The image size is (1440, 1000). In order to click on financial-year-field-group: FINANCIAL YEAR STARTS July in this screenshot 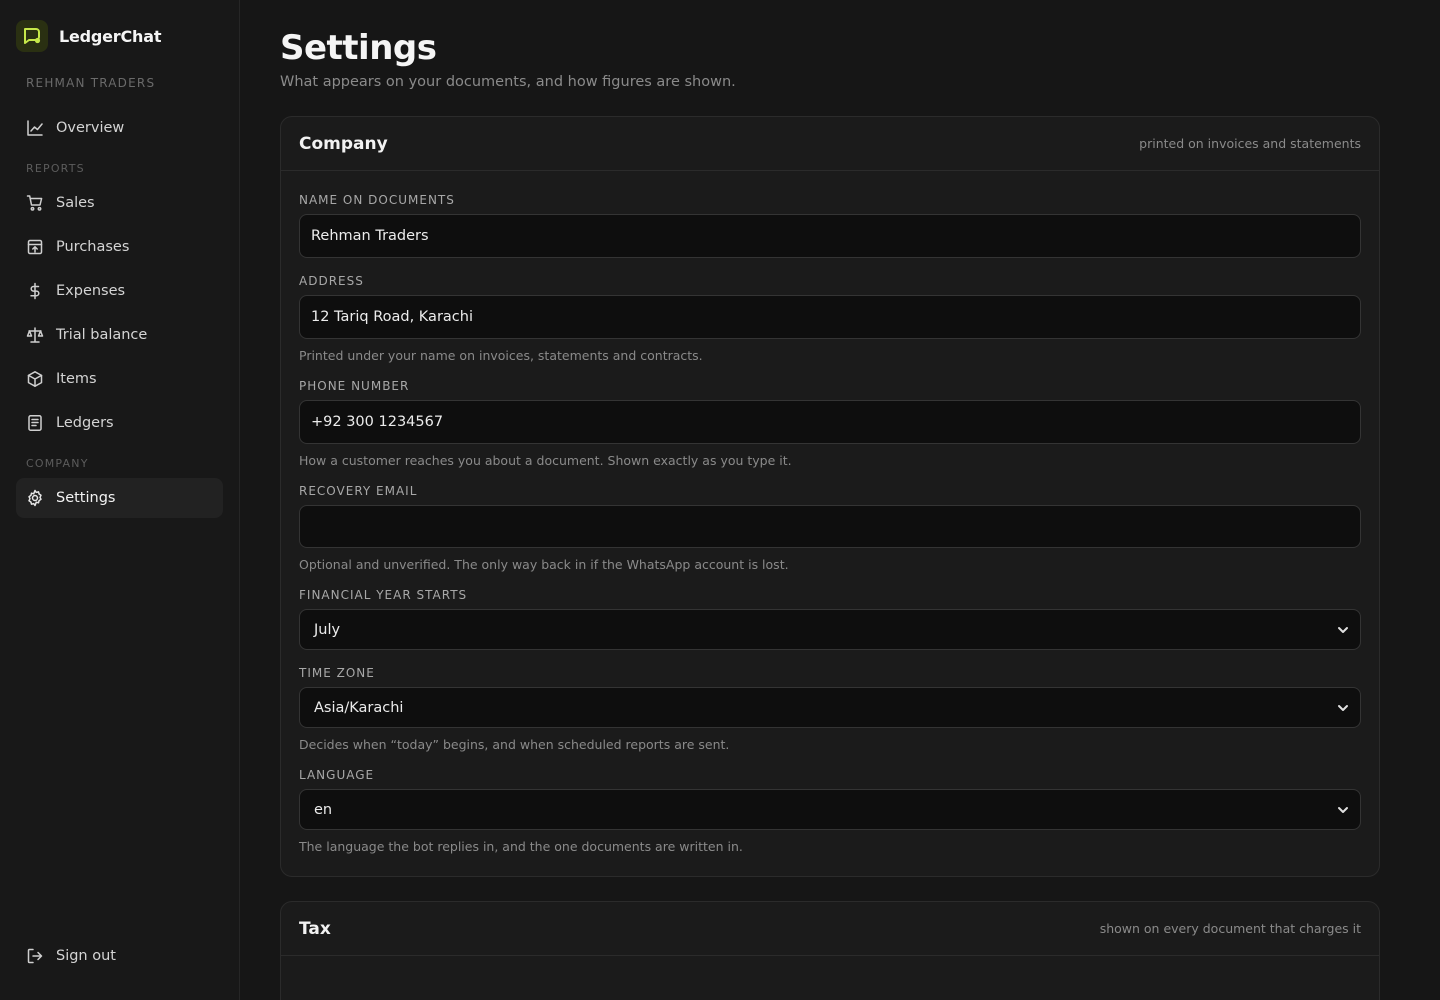, I will do `click(830, 619)`.